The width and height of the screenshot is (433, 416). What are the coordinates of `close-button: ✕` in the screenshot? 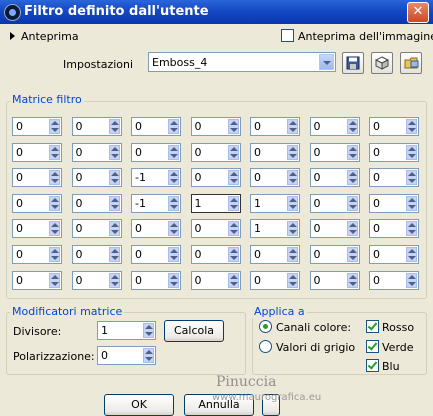 It's located at (418, 12).